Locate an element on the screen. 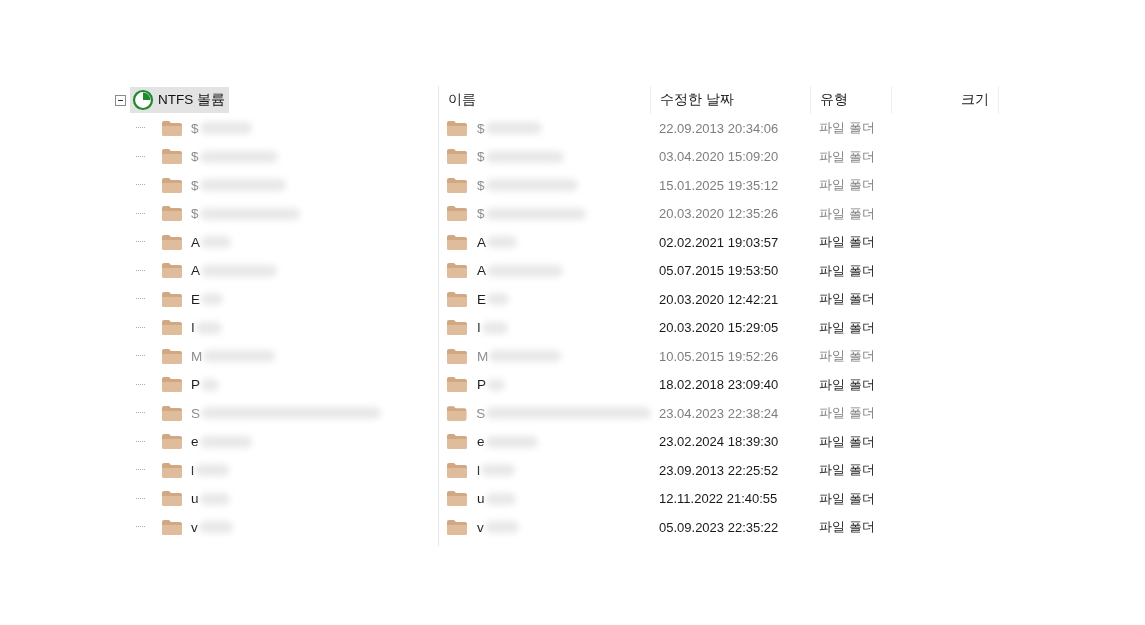  collapse-toggle is located at coordinates (120, 100).